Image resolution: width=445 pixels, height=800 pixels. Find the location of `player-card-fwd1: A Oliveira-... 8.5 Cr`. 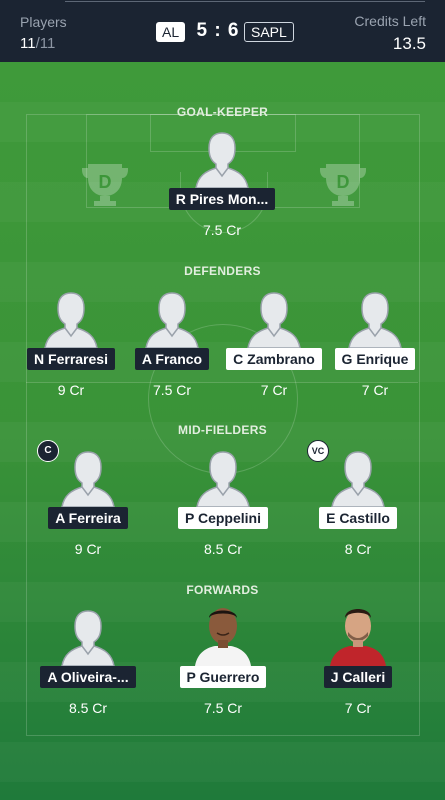

player-card-fwd1: A Oliveira-... 8.5 Cr is located at coordinates (88, 662).